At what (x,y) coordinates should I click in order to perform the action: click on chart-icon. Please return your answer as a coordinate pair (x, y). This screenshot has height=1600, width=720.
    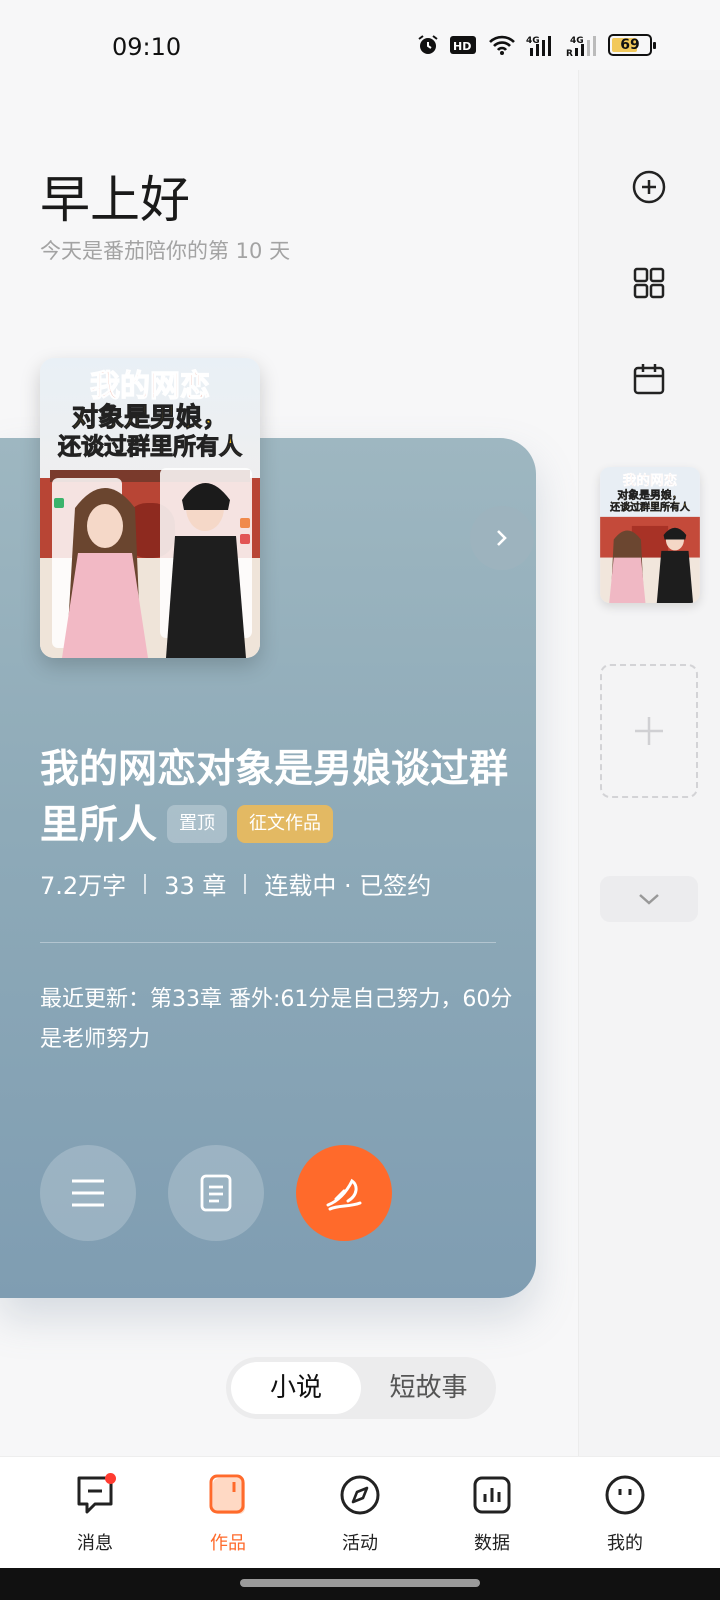
    Looking at the image, I should click on (492, 1495).